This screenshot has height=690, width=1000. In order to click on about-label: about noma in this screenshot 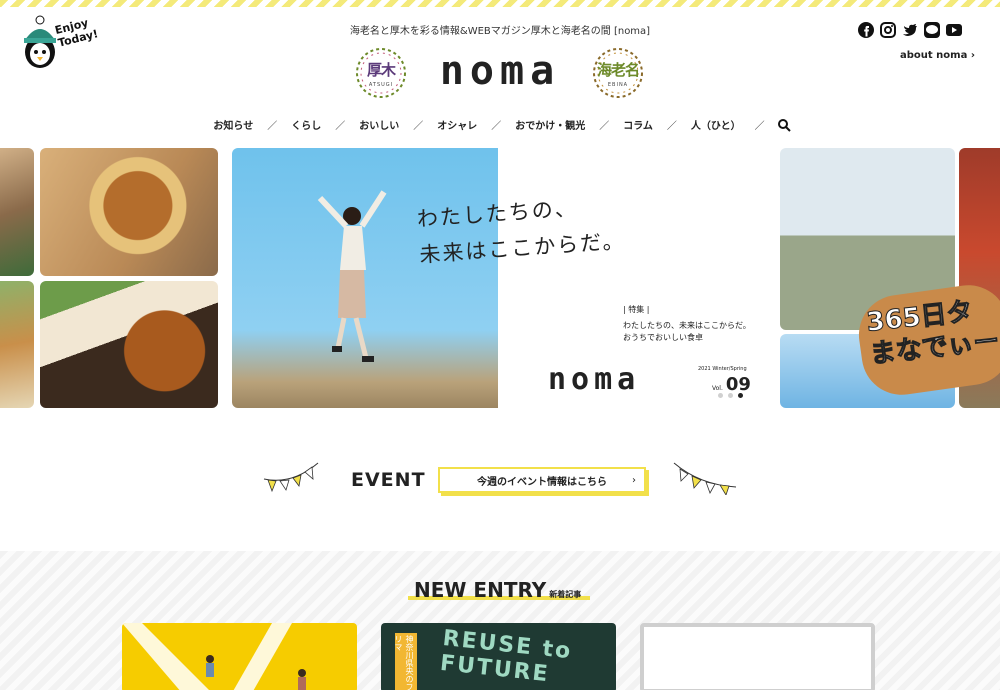, I will do `click(934, 55)`.